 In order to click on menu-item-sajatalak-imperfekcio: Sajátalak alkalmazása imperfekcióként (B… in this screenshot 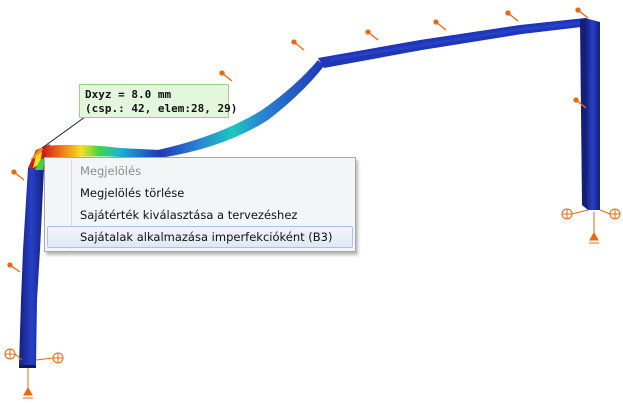, I will do `click(200, 237)`.